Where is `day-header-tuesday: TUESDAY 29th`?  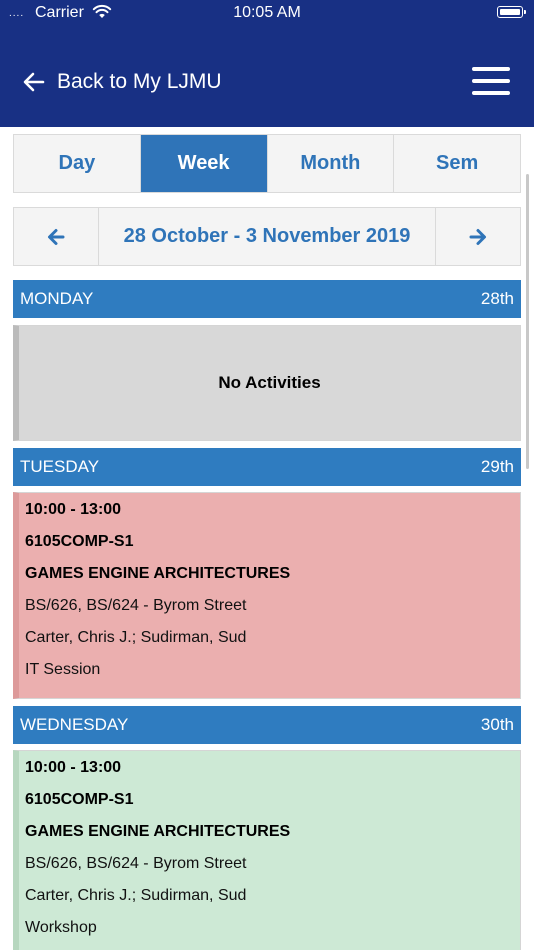
day-header-tuesday: TUESDAY 29th is located at coordinates (267, 467).